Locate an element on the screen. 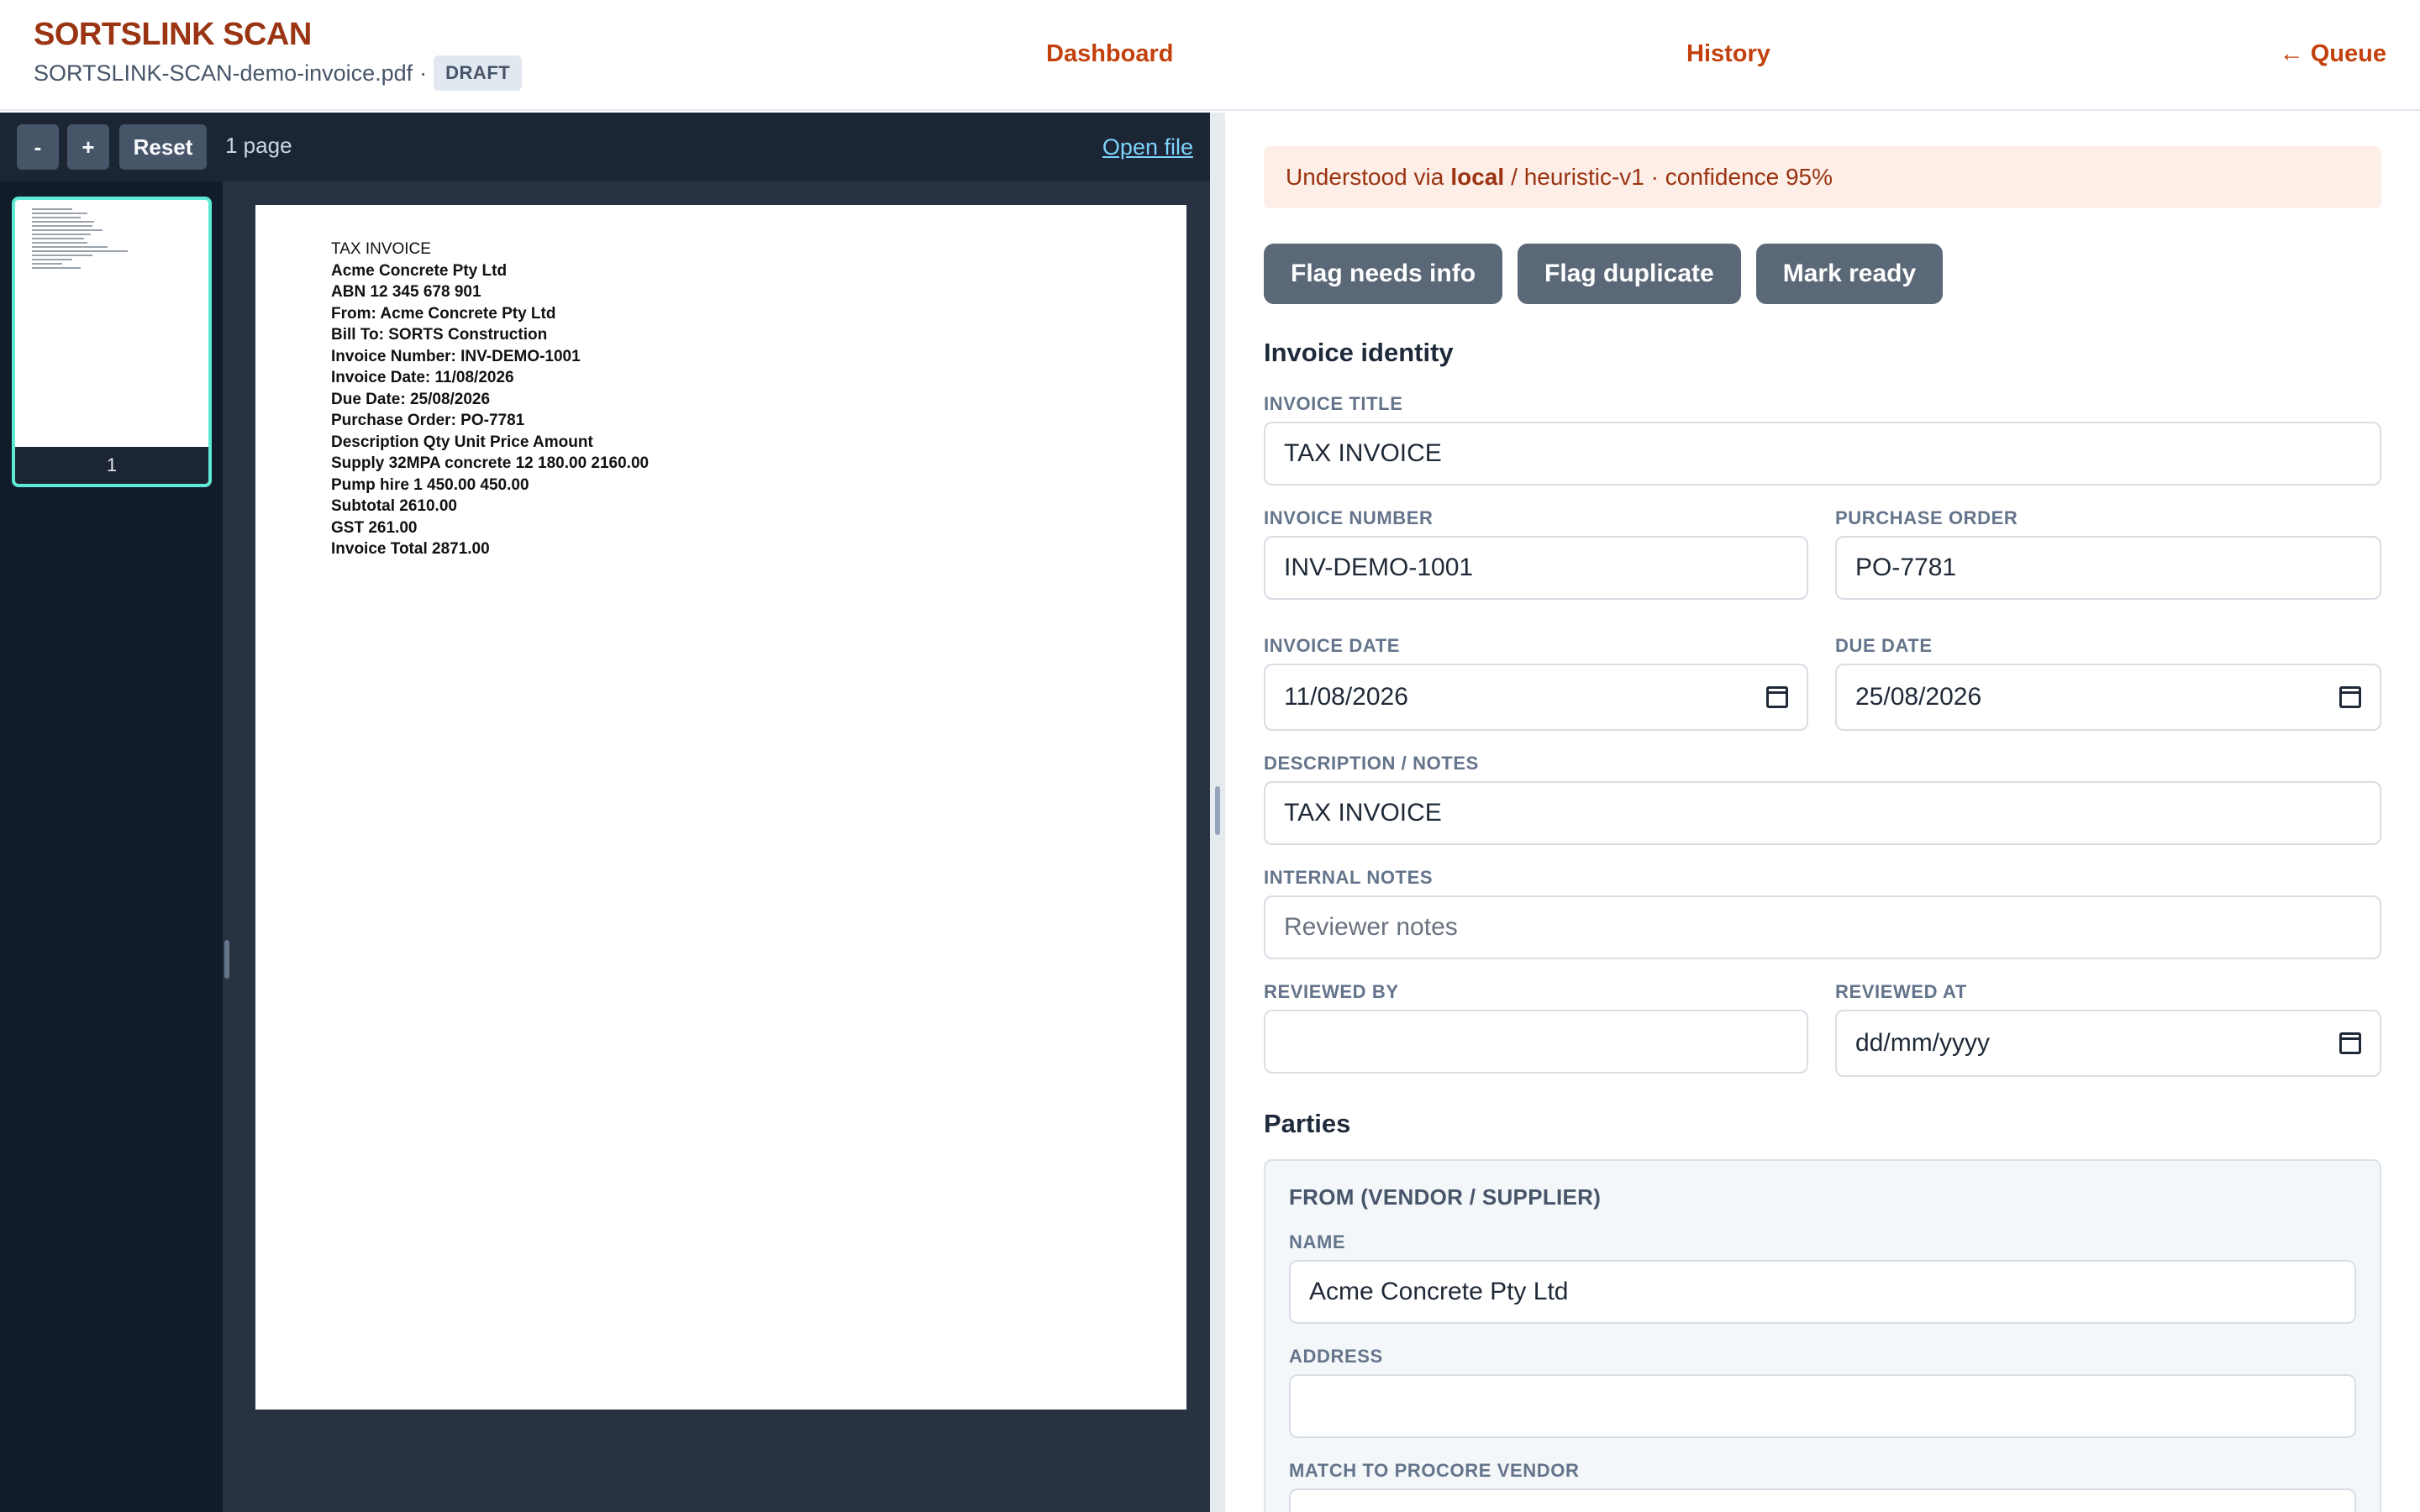  zoom-out-button: - is located at coordinates (38, 147).